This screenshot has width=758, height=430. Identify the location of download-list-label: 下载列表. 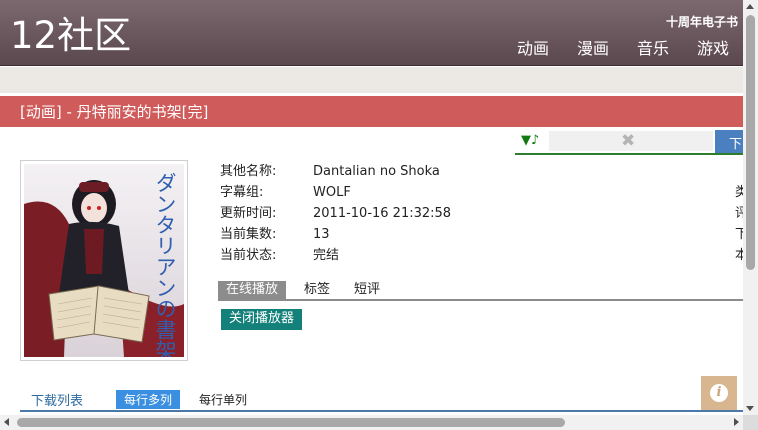
(57, 401).